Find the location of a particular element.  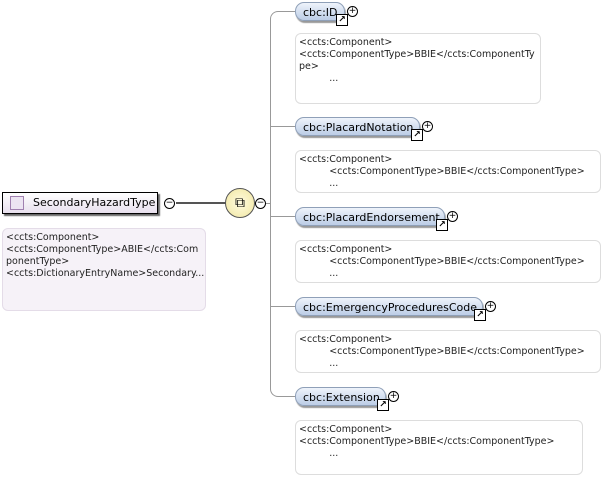

element-node: cbc:EmergencyProceduresCode is located at coordinates (389, 306).